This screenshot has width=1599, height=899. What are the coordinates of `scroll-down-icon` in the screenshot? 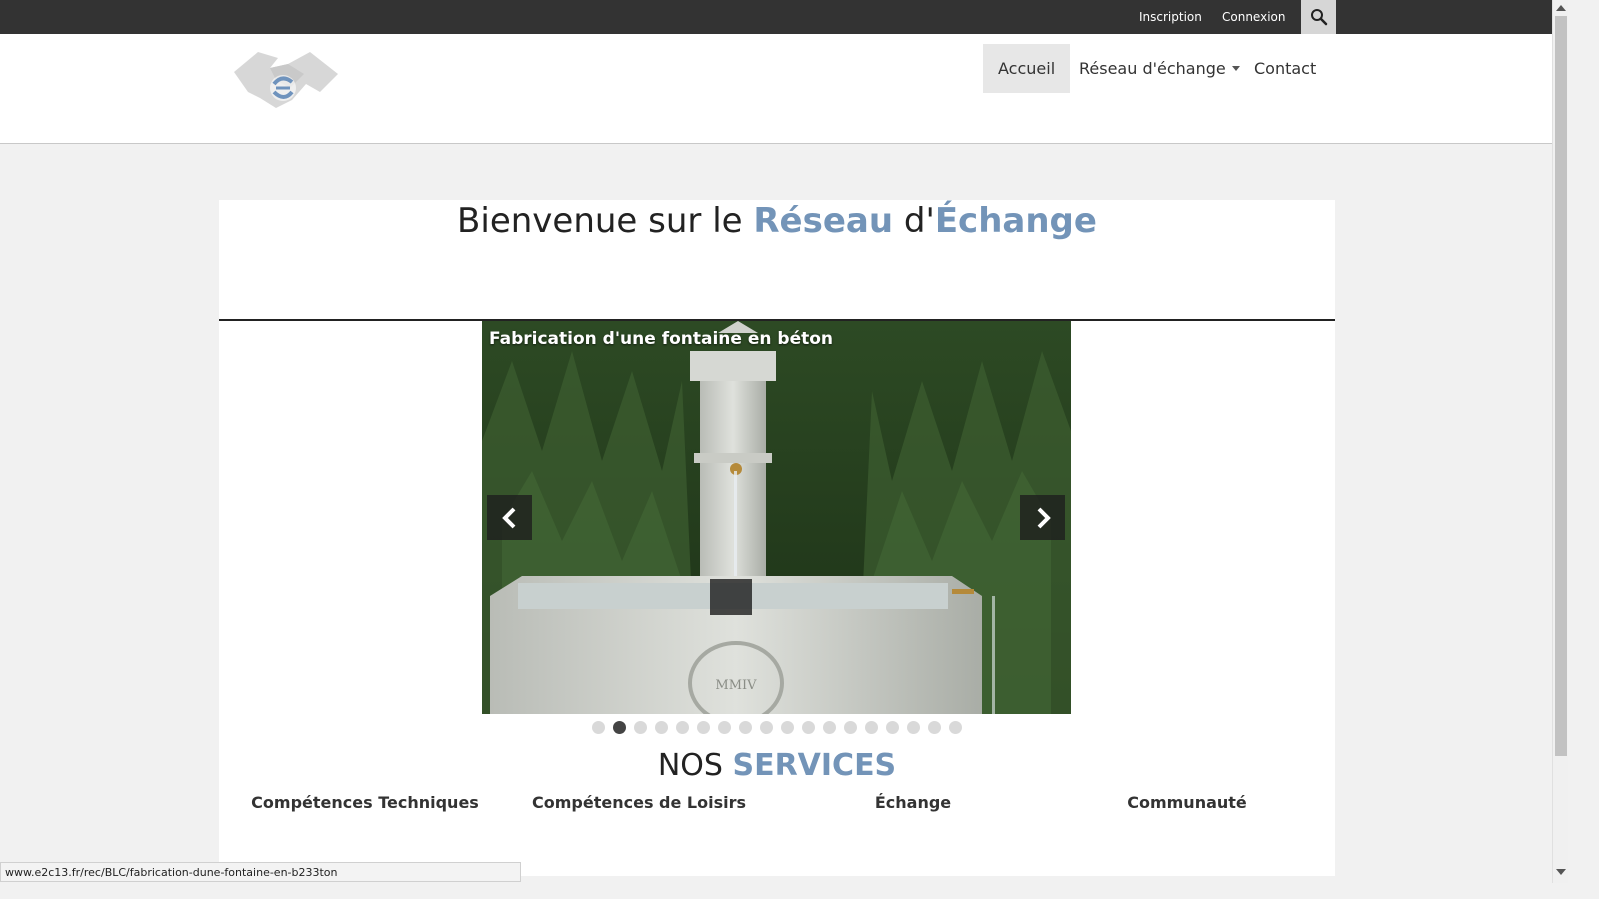 It's located at (1561, 872).